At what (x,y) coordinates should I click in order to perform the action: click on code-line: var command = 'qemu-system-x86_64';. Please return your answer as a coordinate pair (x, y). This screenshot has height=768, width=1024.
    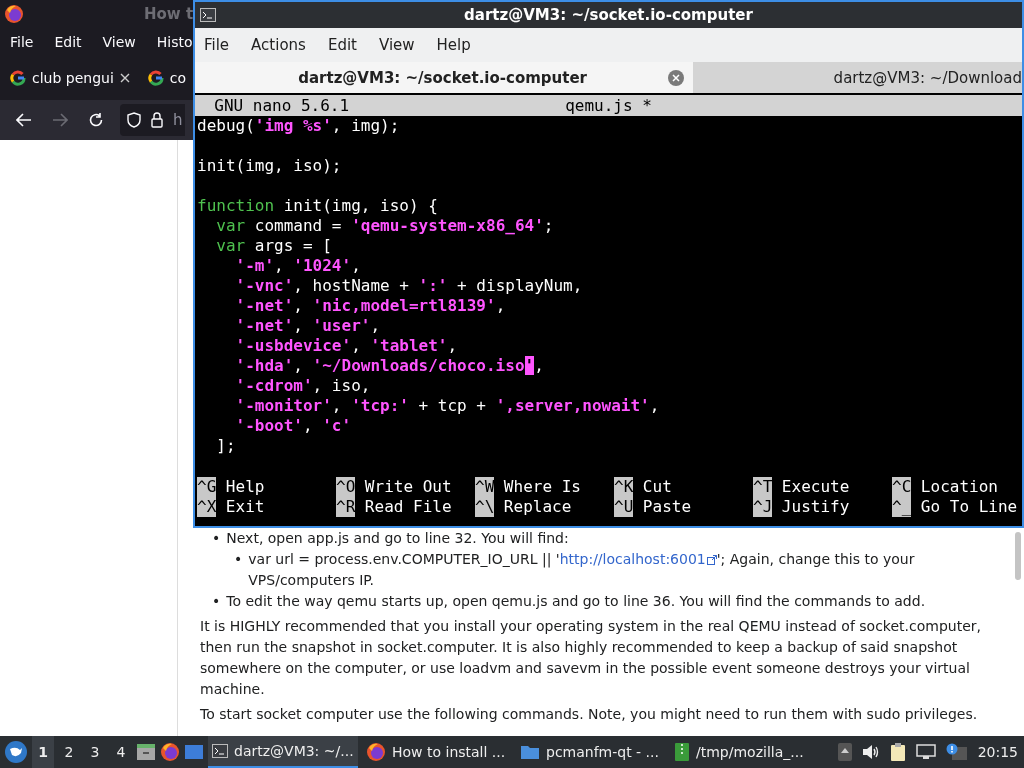
    Looking at the image, I should click on (385, 226).